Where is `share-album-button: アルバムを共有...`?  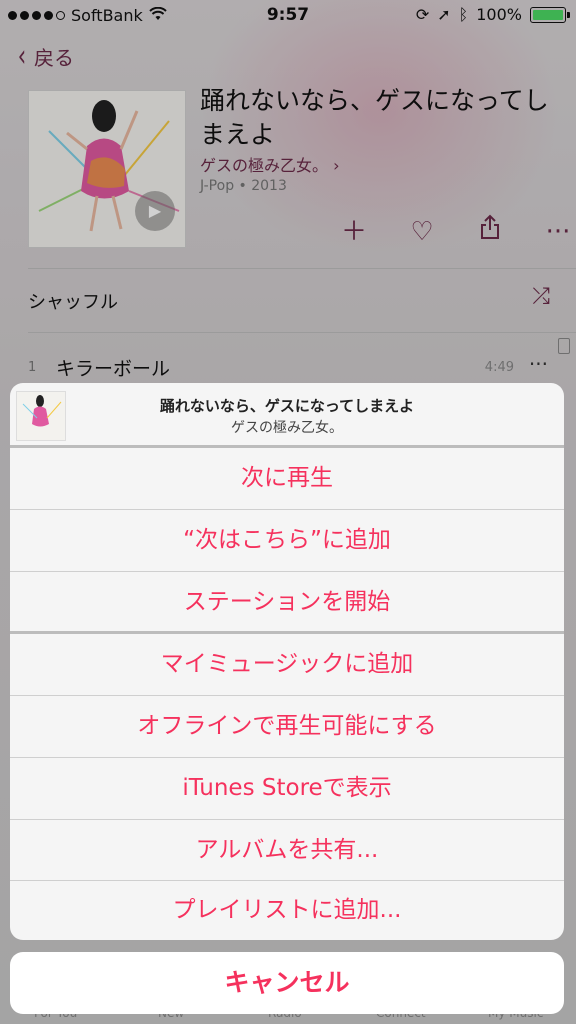
share-album-button: アルバムを共有... is located at coordinates (287, 850).